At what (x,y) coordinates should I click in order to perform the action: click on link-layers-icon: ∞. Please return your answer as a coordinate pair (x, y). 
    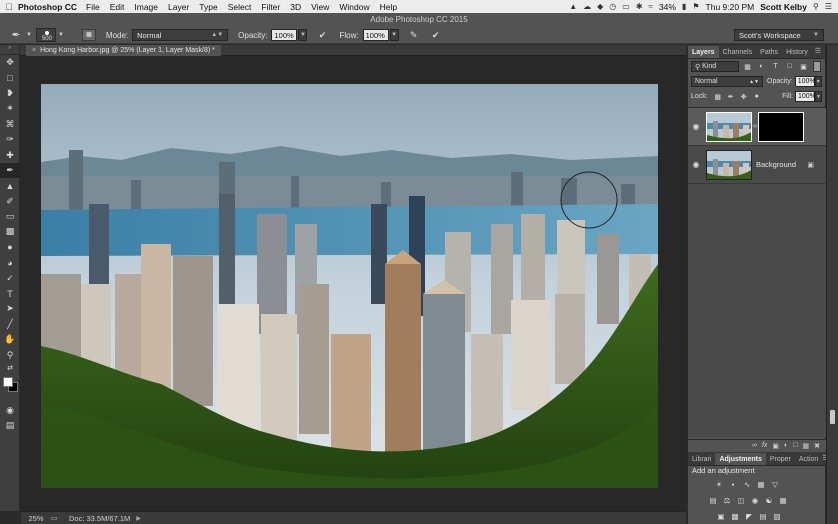
    Looking at the image, I should click on (754, 445).